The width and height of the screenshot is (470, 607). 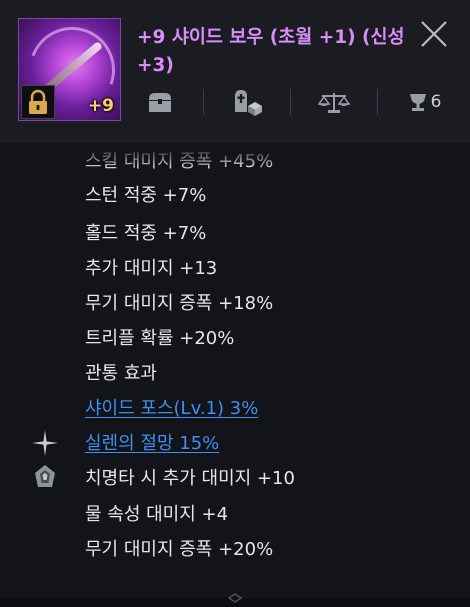 I want to click on stat-line: 스턴 적중 +7%, so click(x=146, y=195).